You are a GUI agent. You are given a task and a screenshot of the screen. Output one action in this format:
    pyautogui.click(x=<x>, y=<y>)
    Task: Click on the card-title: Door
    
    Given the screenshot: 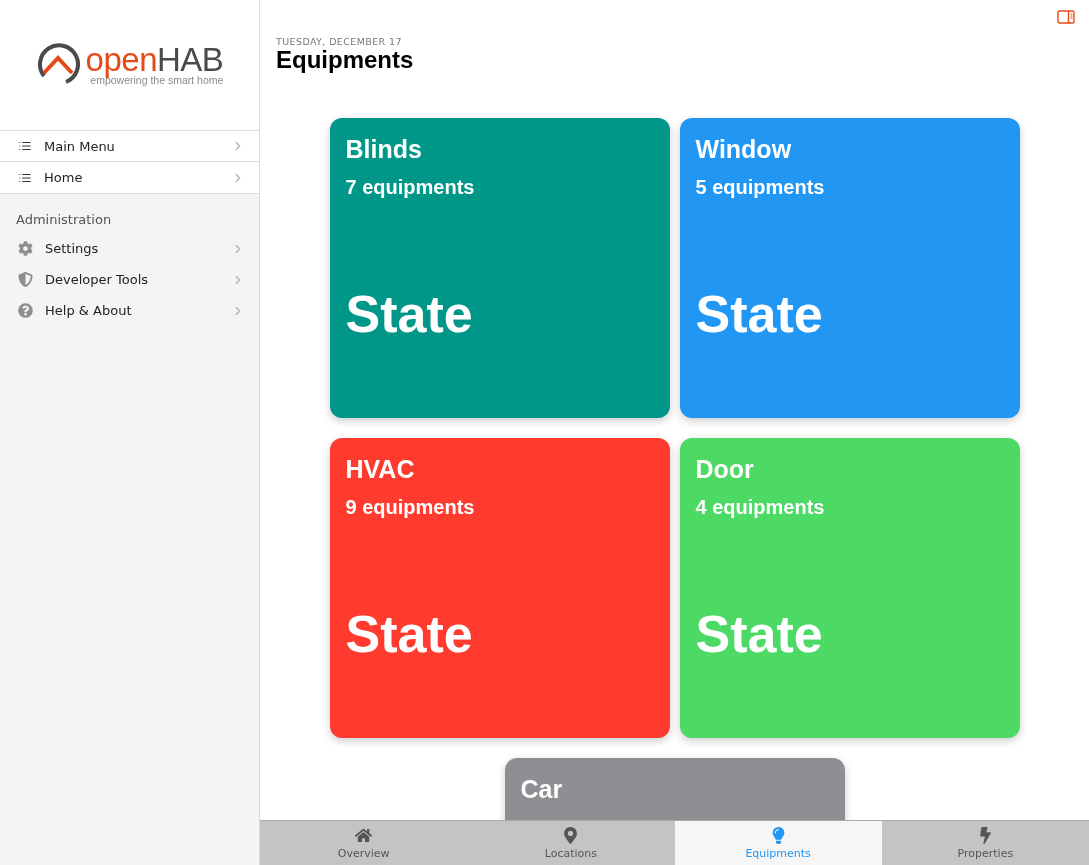 What is the action you would take?
    pyautogui.click(x=725, y=469)
    